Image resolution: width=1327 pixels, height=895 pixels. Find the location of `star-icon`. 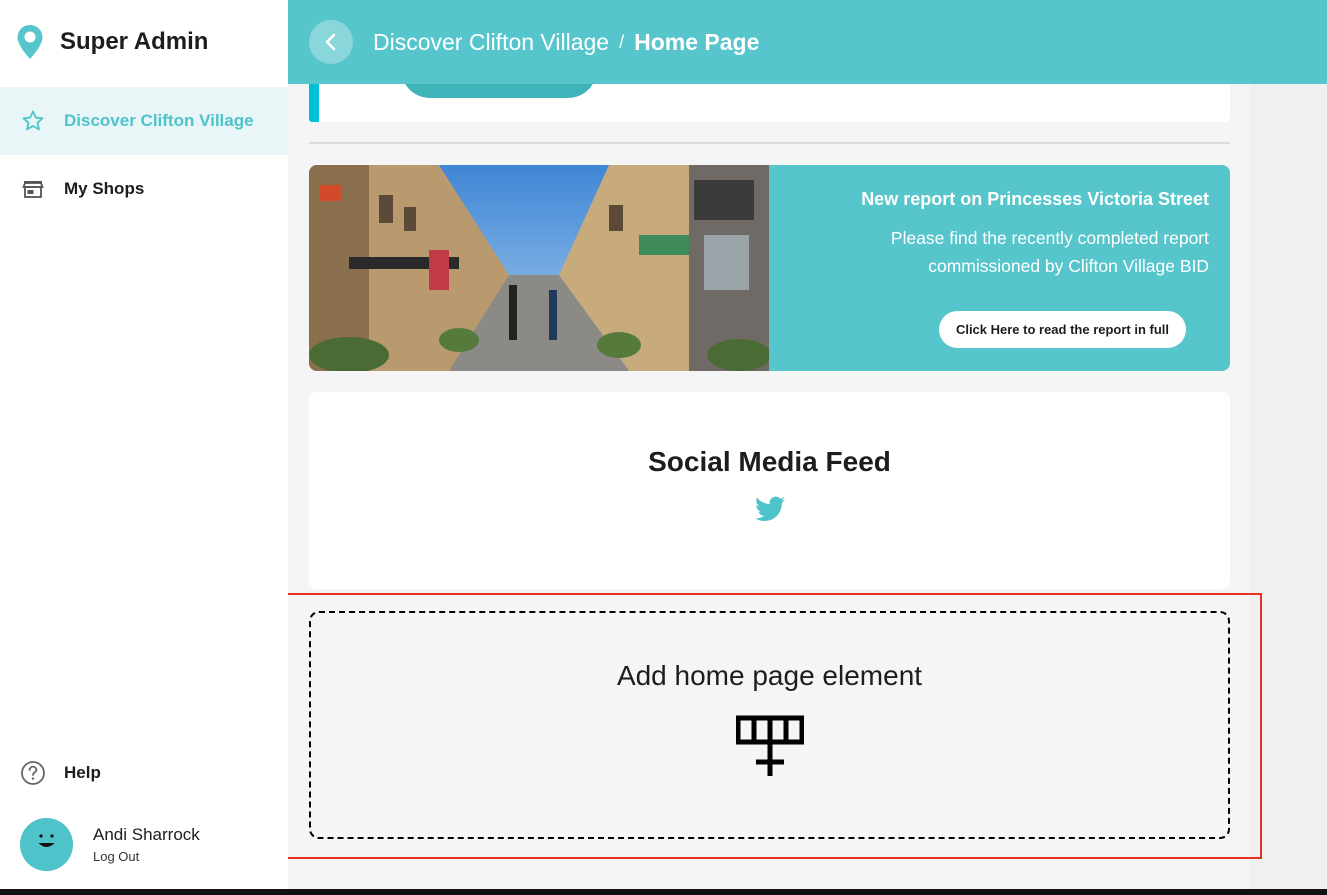

star-icon is located at coordinates (33, 120).